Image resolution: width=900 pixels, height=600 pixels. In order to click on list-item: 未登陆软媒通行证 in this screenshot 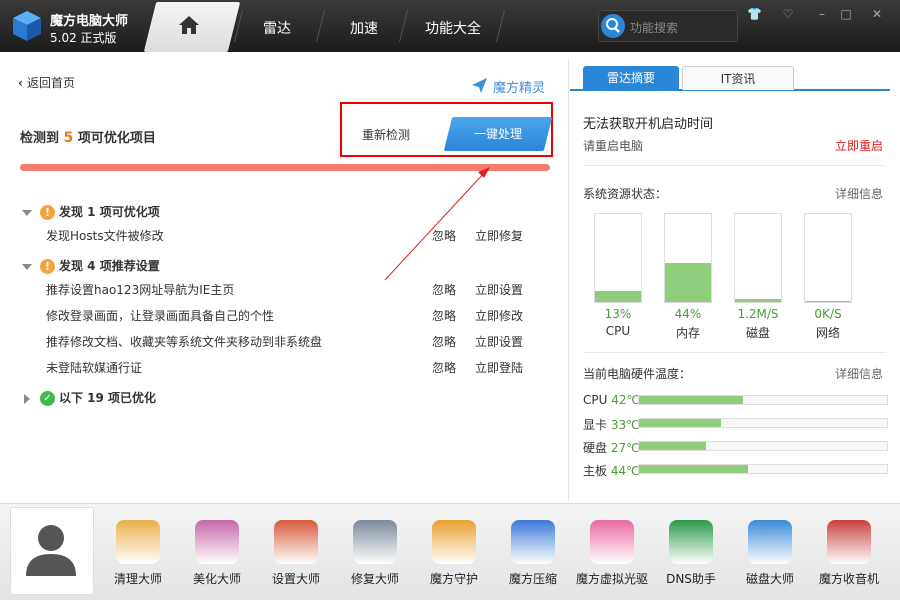, I will do `click(94, 368)`.